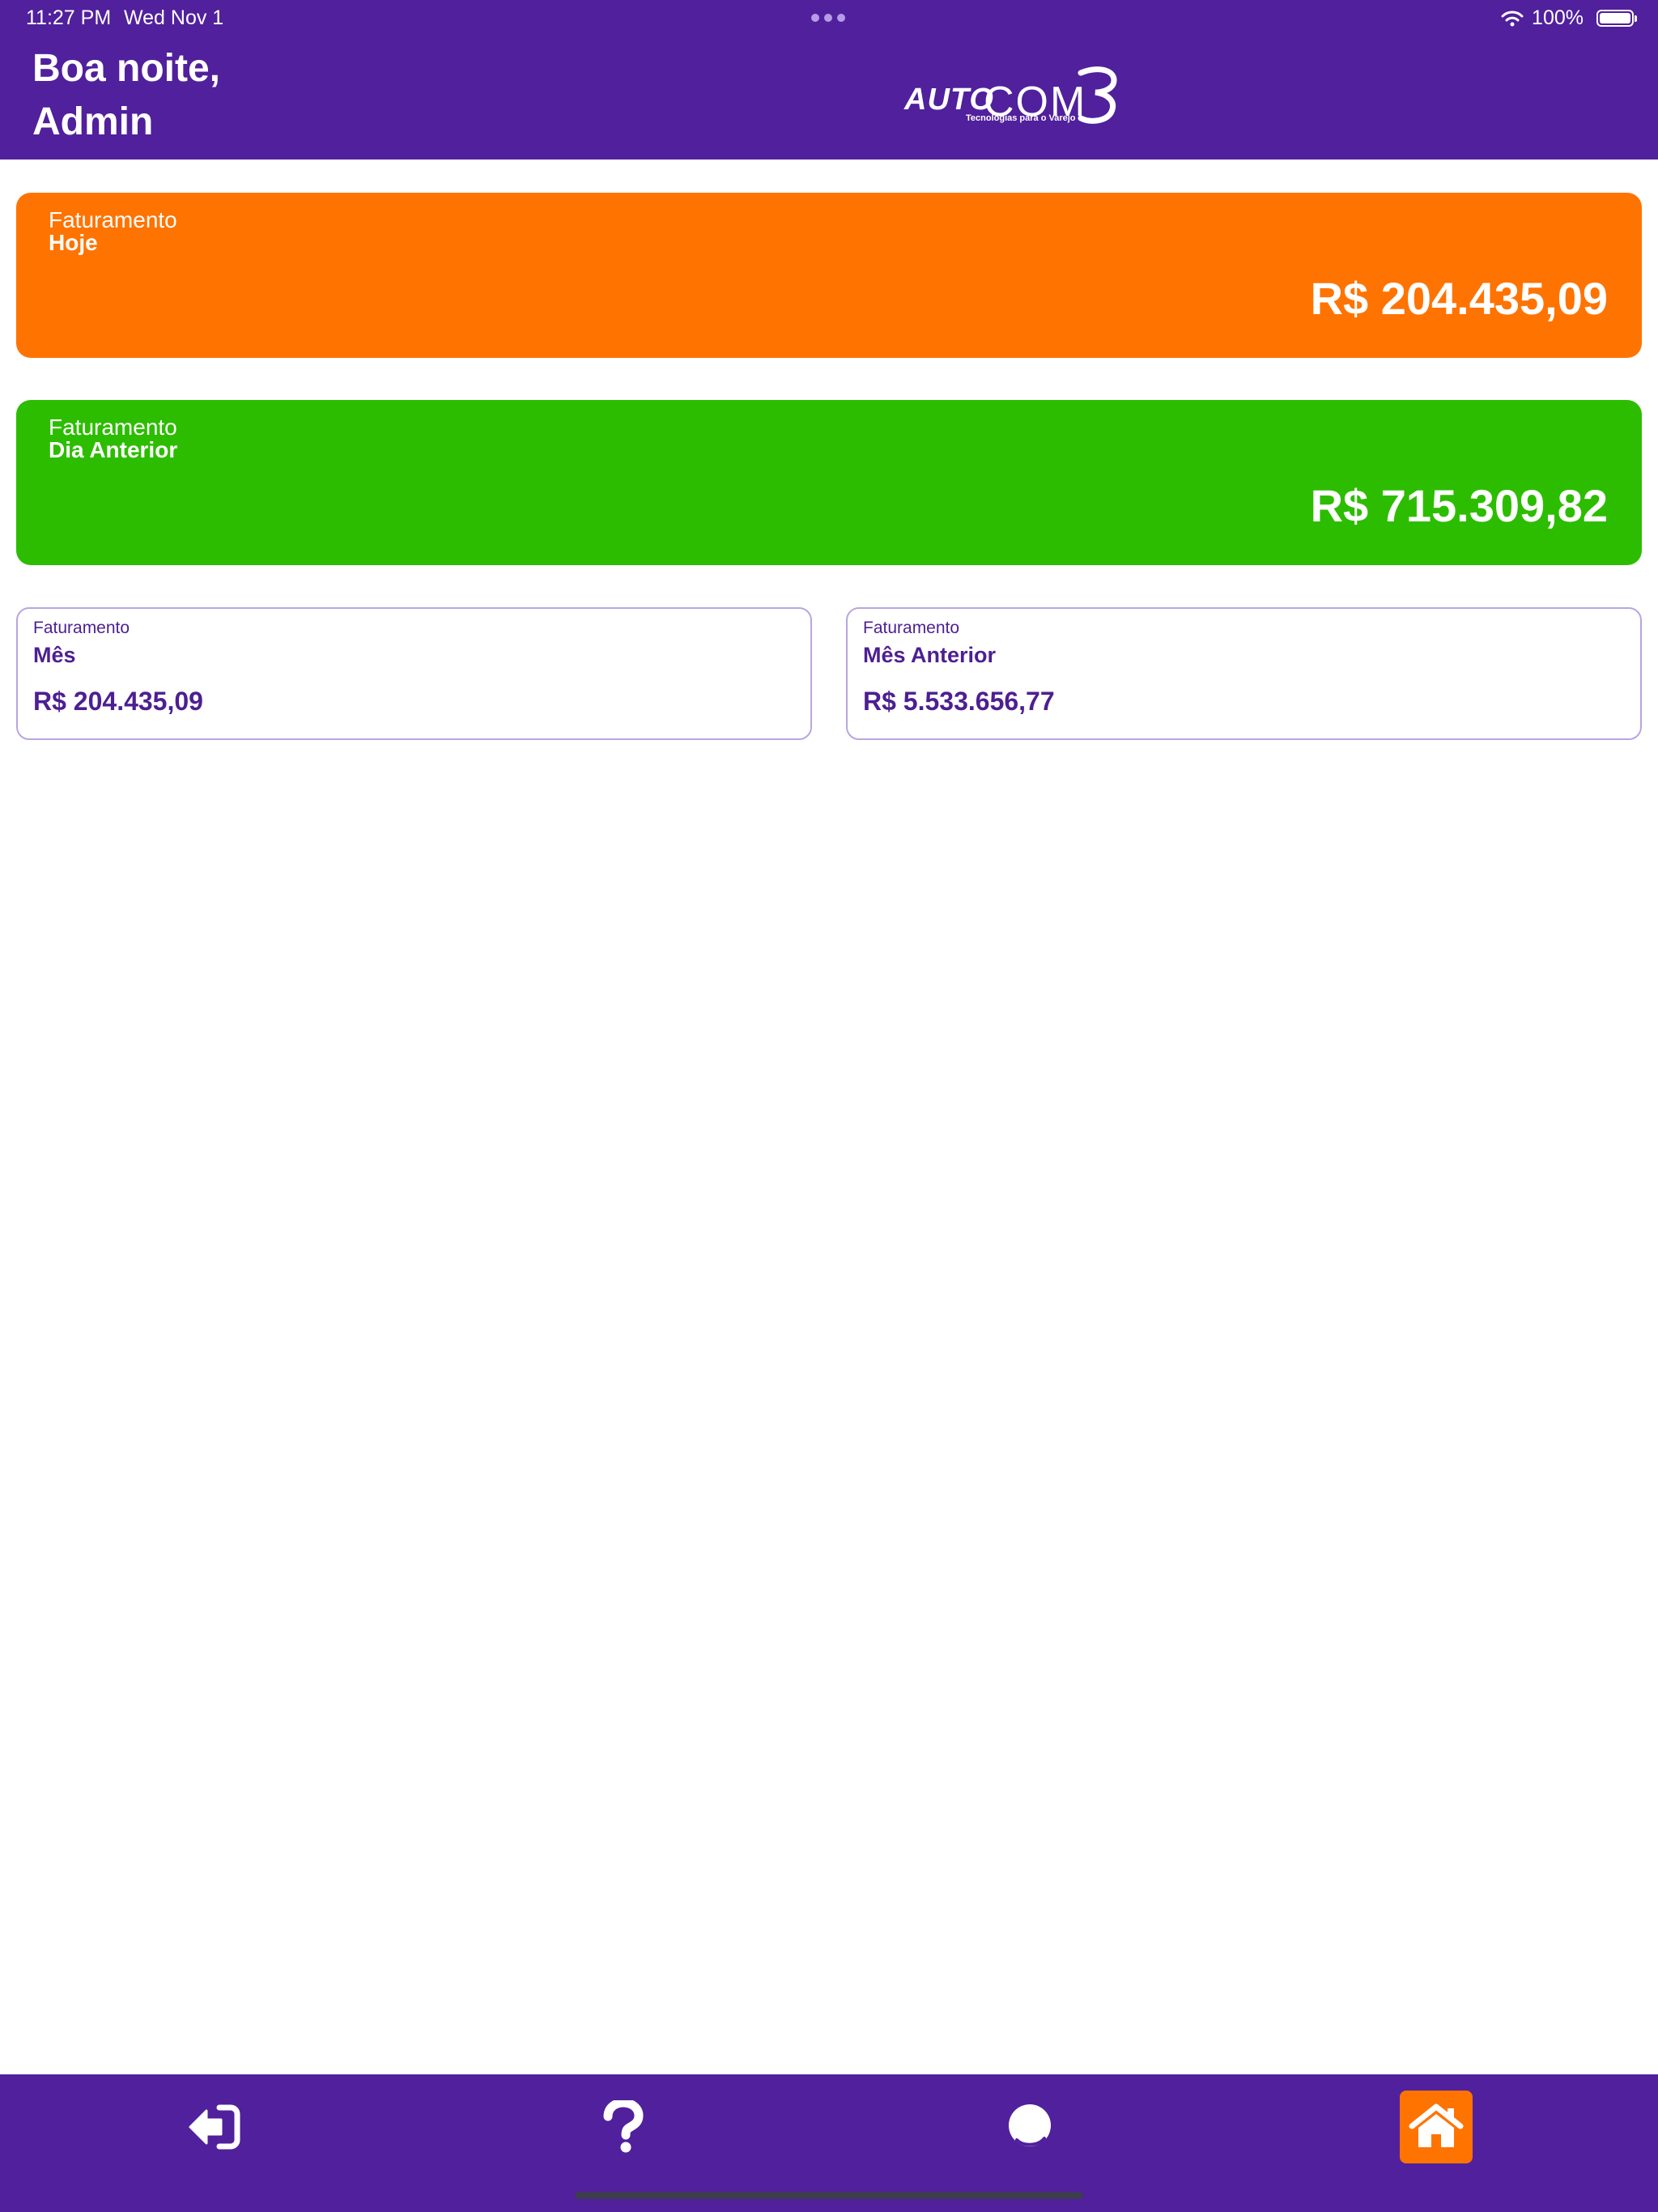 The height and width of the screenshot is (2212, 1658). What do you see at coordinates (1459, 506) in the screenshot?
I see `revenue-yesterday-value: R$ 715.309,82` at bounding box center [1459, 506].